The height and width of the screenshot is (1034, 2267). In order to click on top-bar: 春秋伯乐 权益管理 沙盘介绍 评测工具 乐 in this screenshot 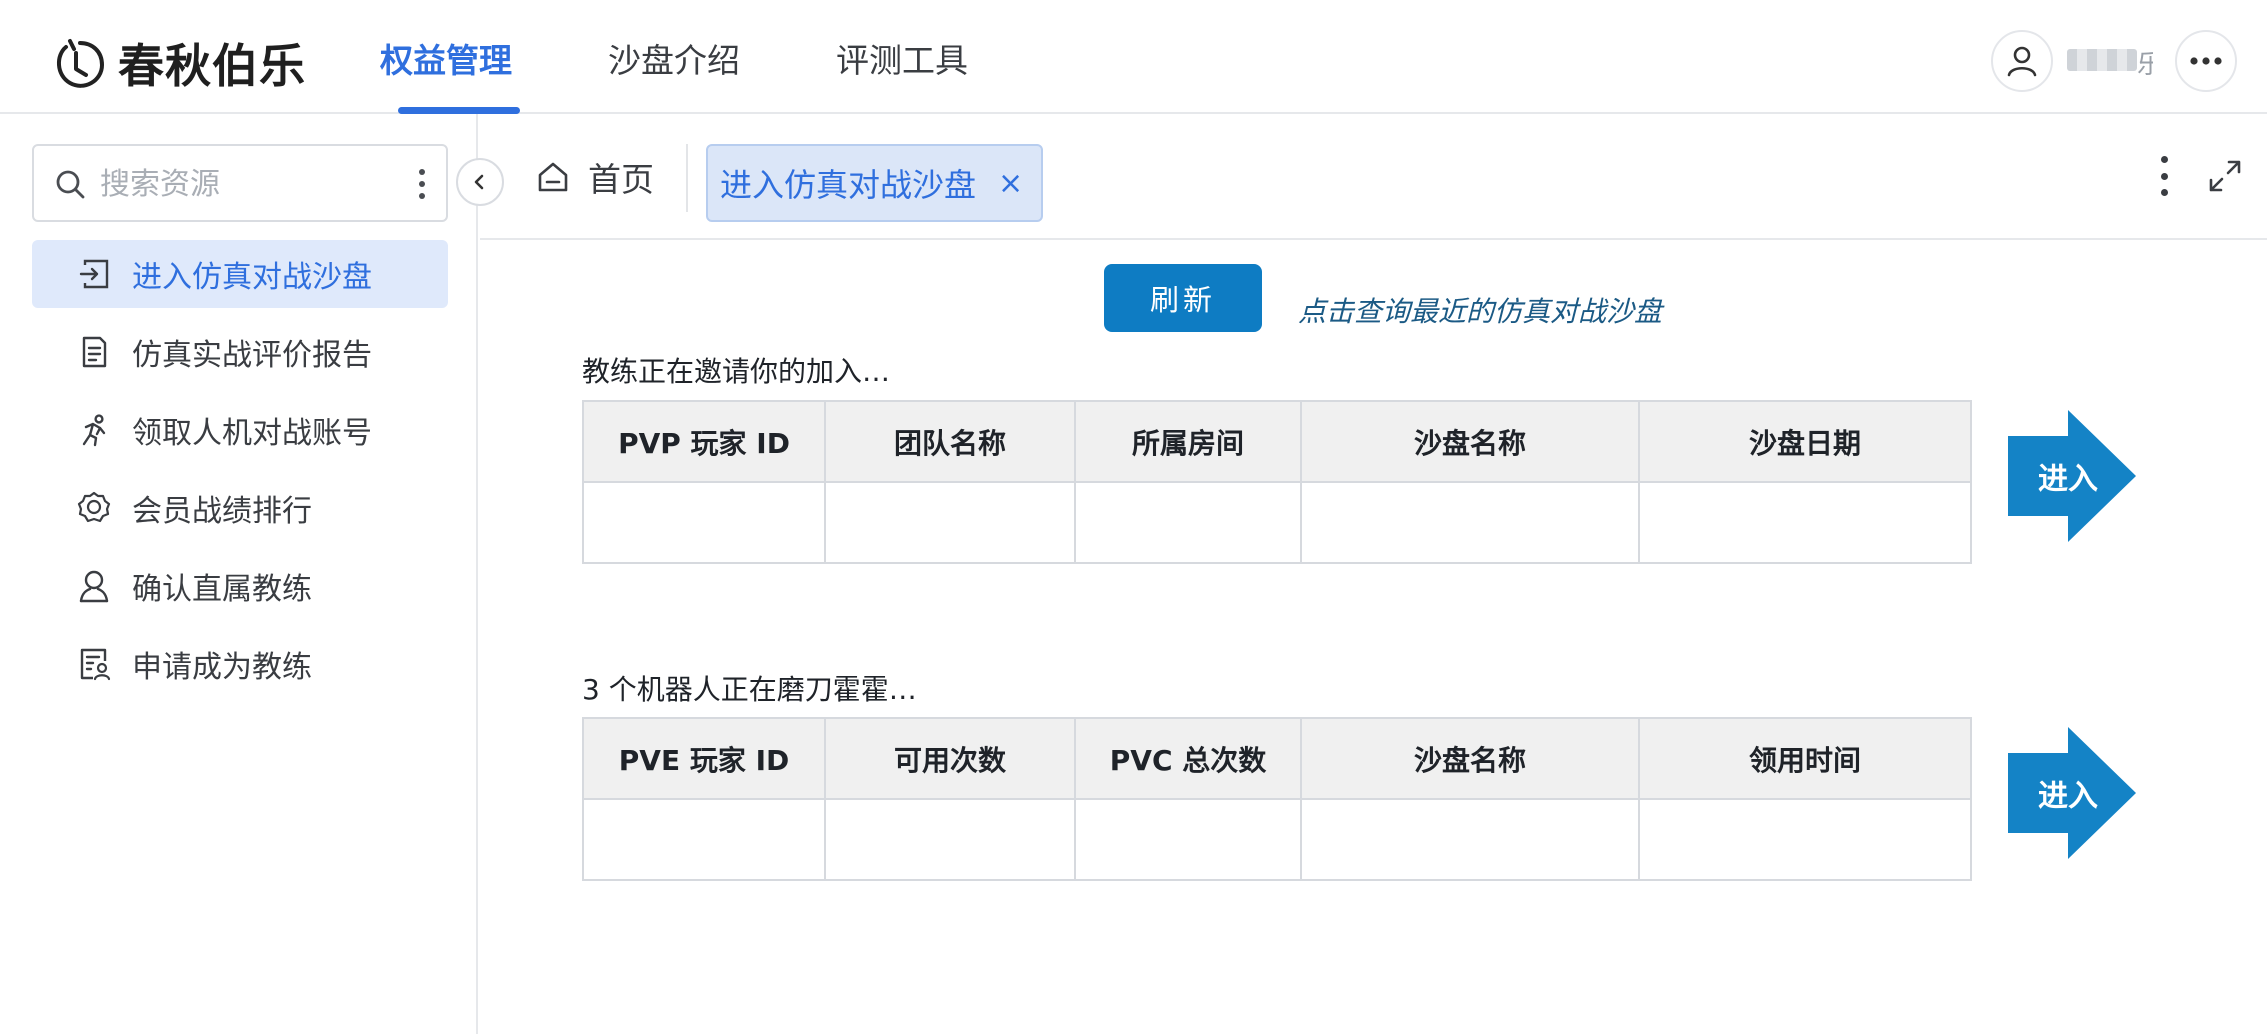, I will do `click(1133, 57)`.